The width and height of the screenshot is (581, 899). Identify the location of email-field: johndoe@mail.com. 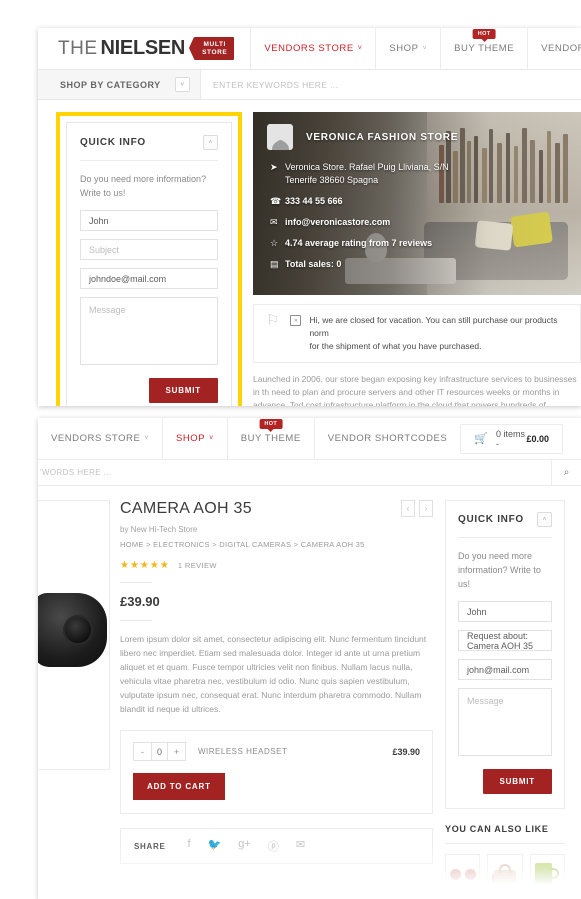
(149, 278).